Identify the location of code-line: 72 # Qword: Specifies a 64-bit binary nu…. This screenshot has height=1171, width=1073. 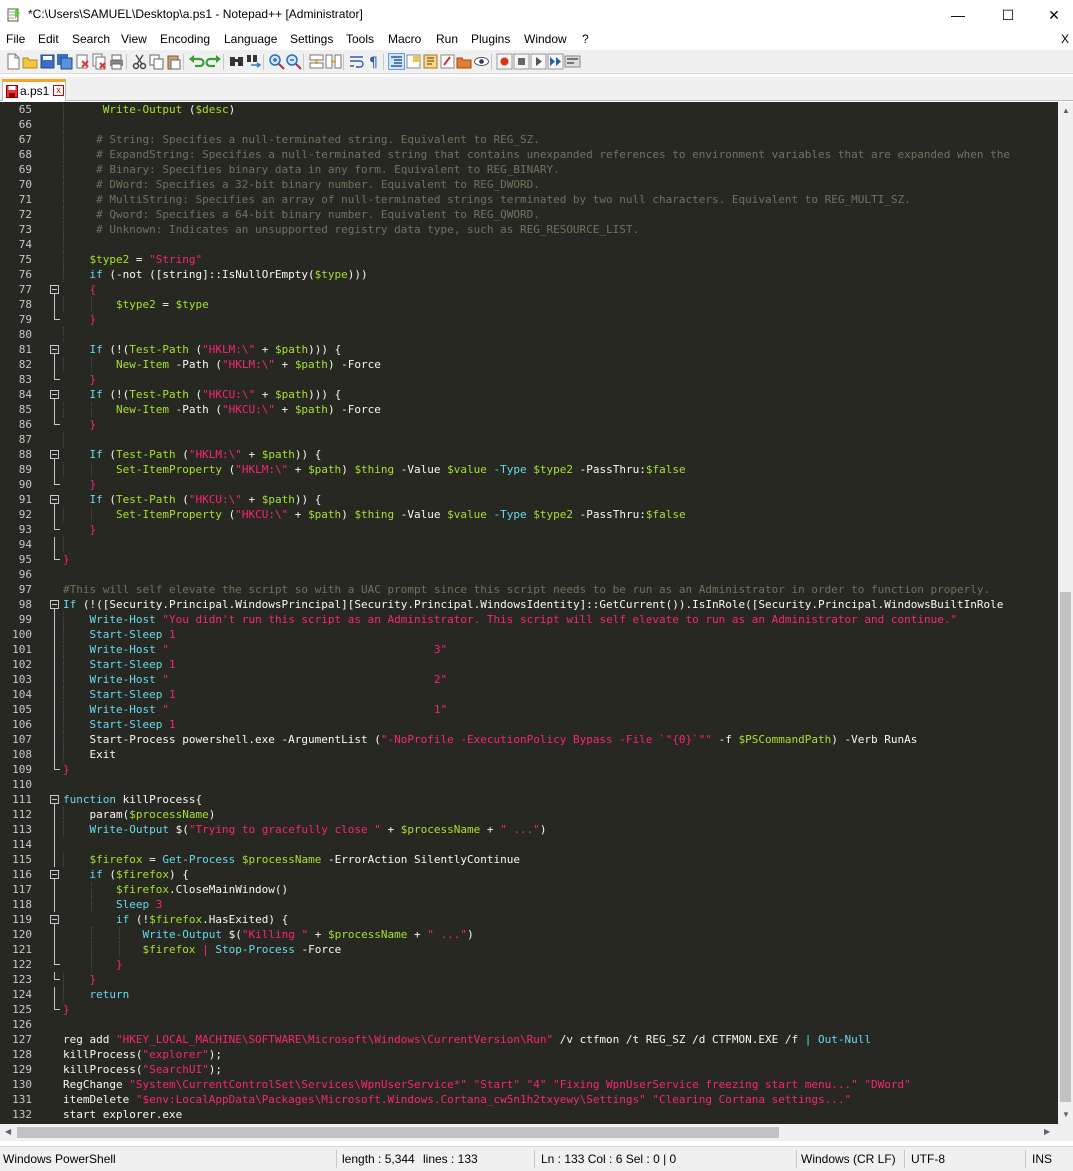
(529, 214).